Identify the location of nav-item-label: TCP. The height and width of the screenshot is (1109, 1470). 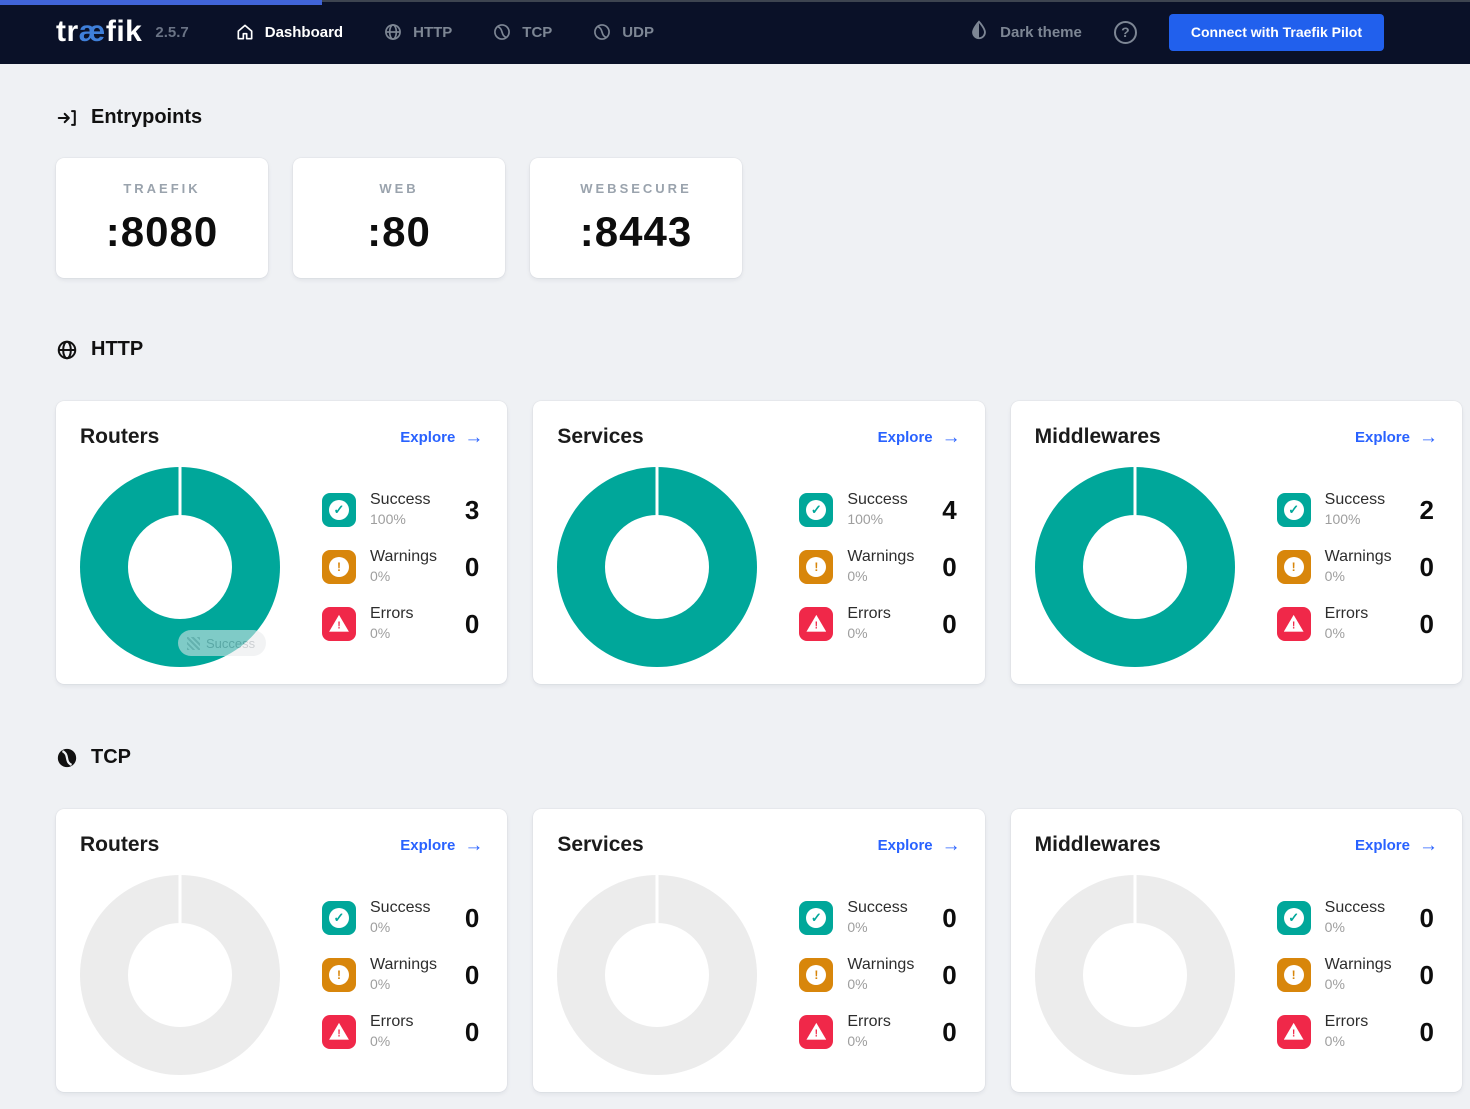
(537, 32).